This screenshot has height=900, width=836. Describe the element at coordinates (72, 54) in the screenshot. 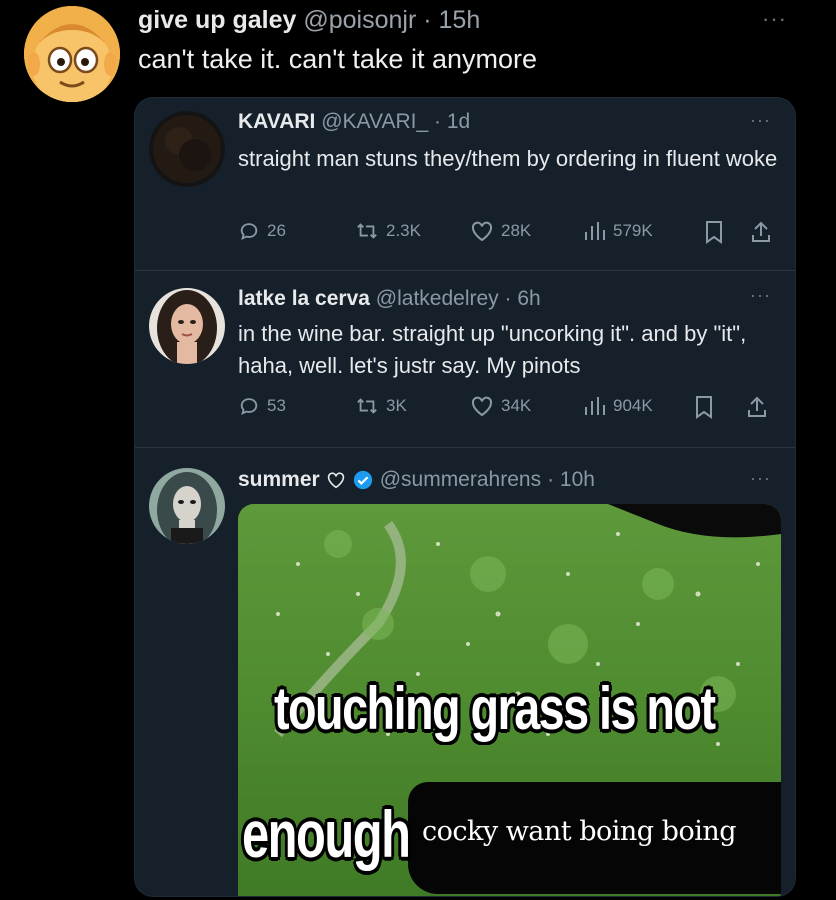

I see `outer-avatar` at that location.